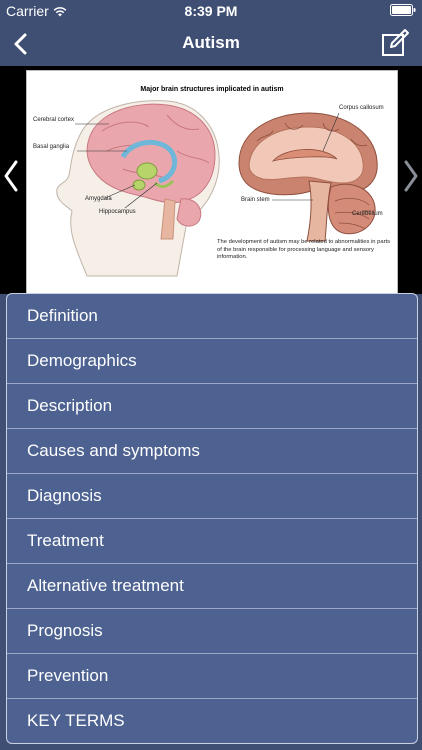  What do you see at coordinates (51, 147) in the screenshot?
I see `label-basal-ganglia: Basal ganglia` at bounding box center [51, 147].